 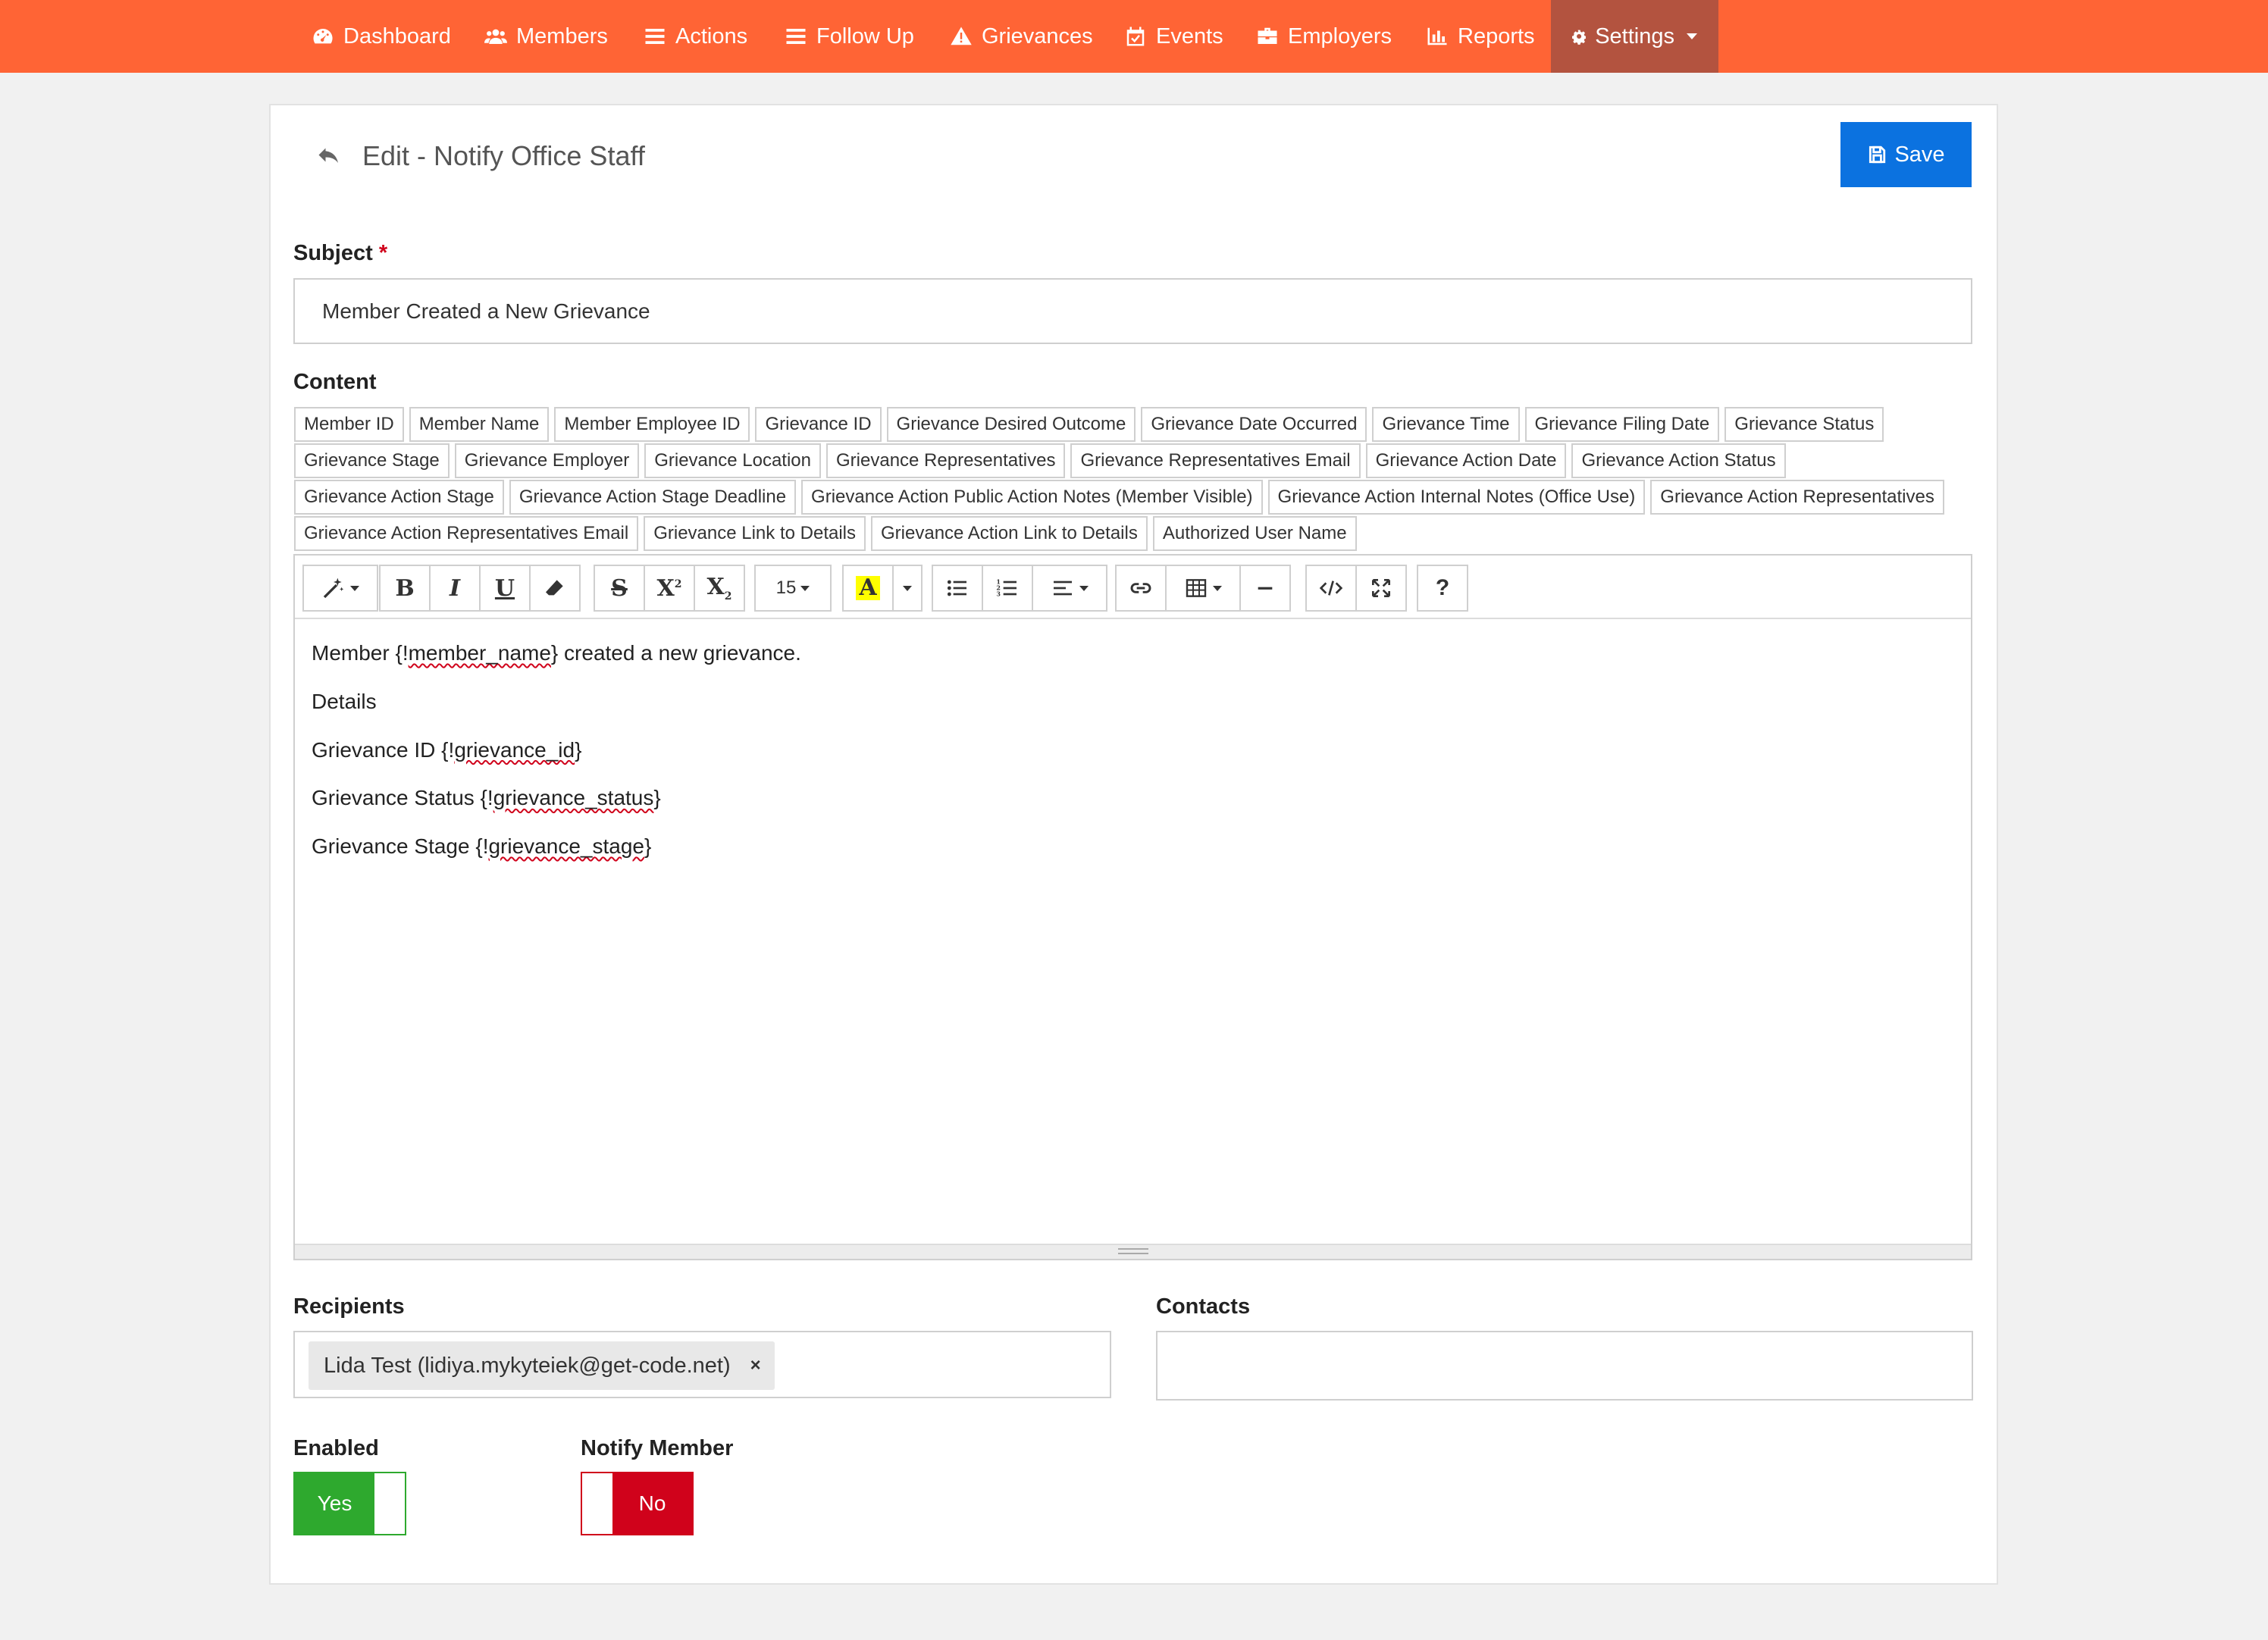 I want to click on editor-resize-handle, so click(x=1133, y=1252).